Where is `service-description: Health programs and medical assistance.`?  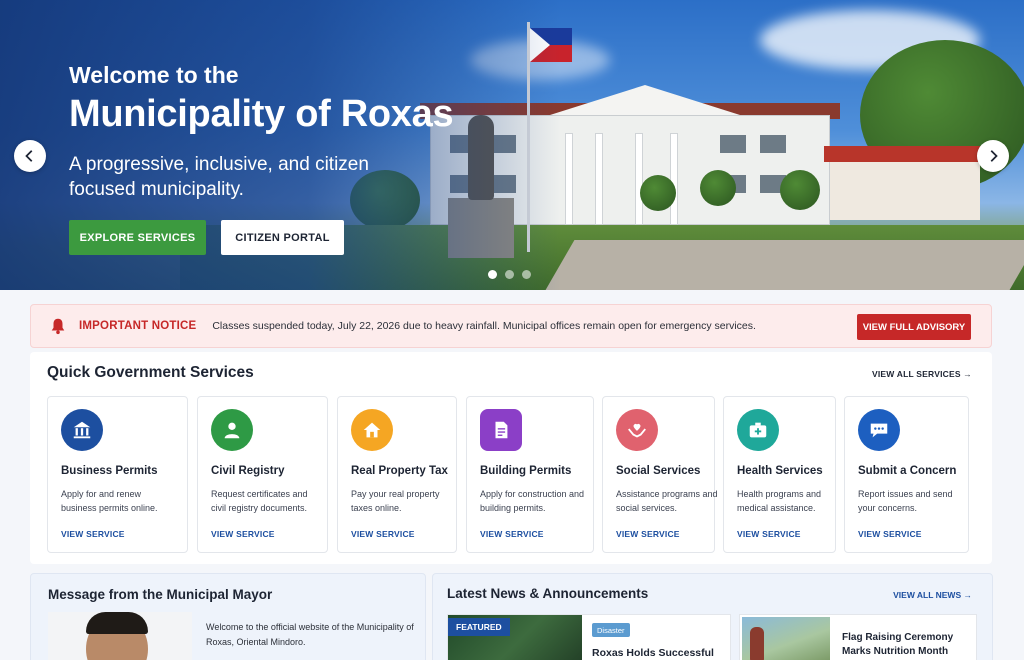
service-description: Health programs and medical assistance. is located at coordinates (779, 501).